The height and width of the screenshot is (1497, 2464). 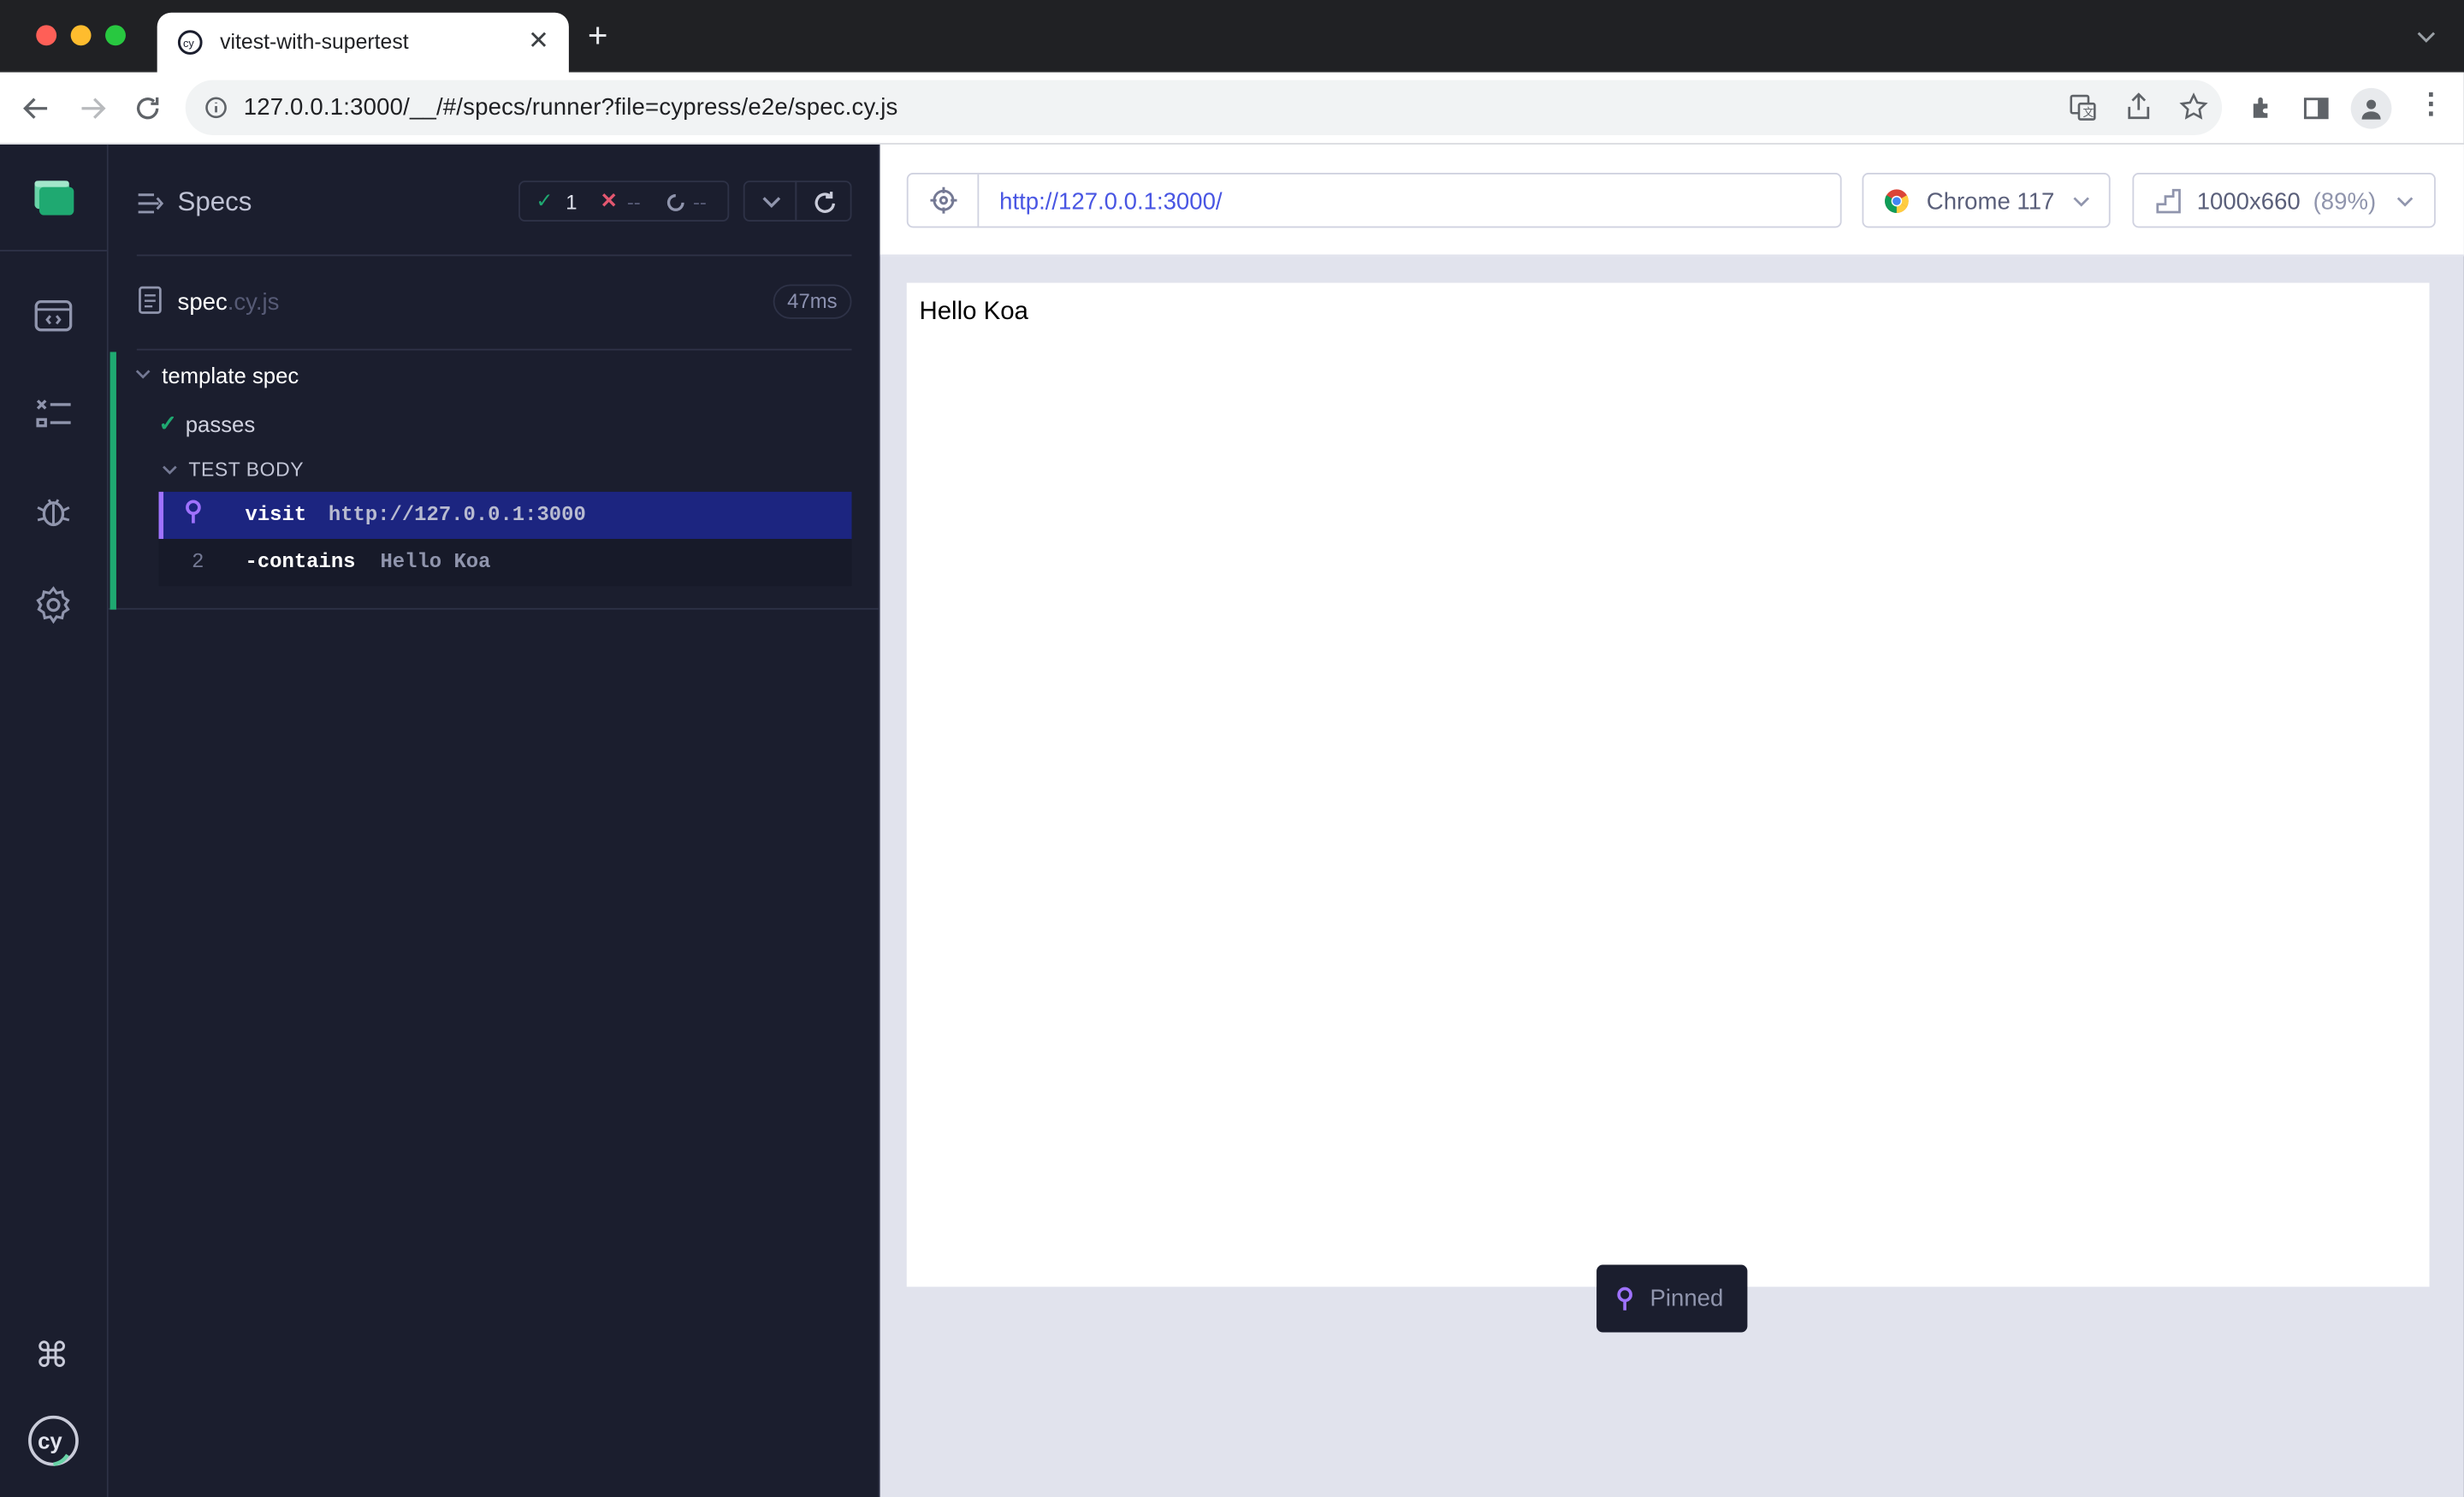 I want to click on crosshair-icon, so click(x=943, y=200).